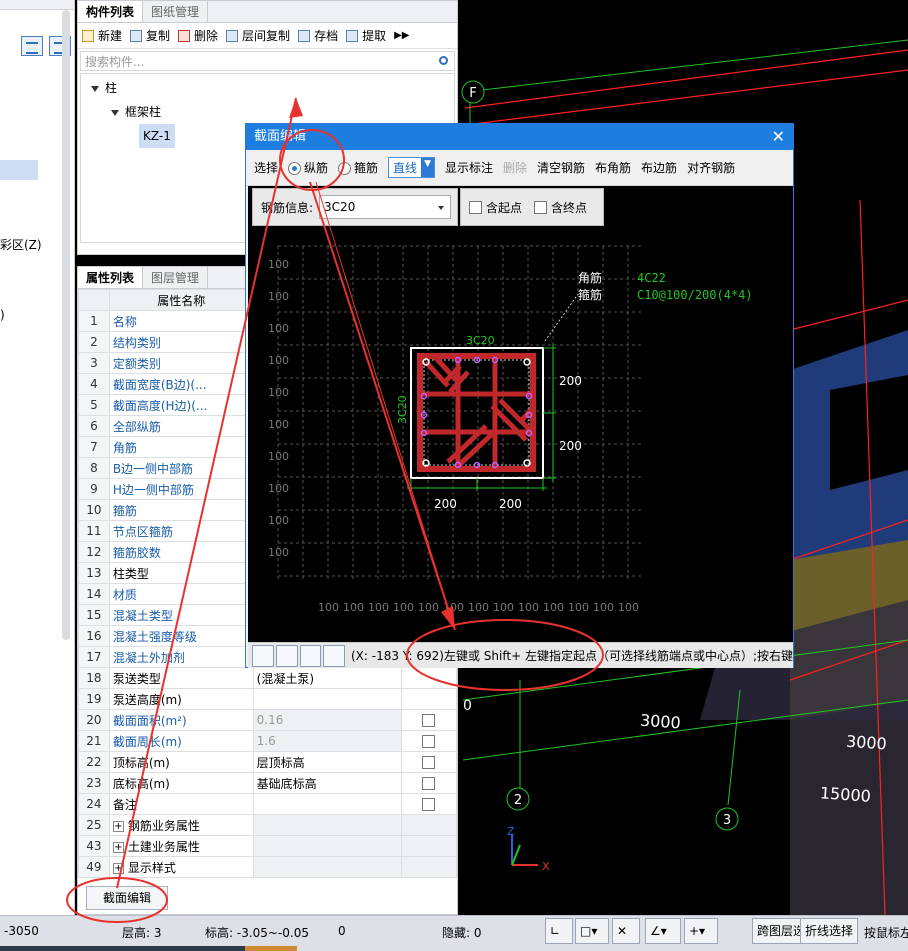  I want to click on property-value: 1.6, so click(327, 741).